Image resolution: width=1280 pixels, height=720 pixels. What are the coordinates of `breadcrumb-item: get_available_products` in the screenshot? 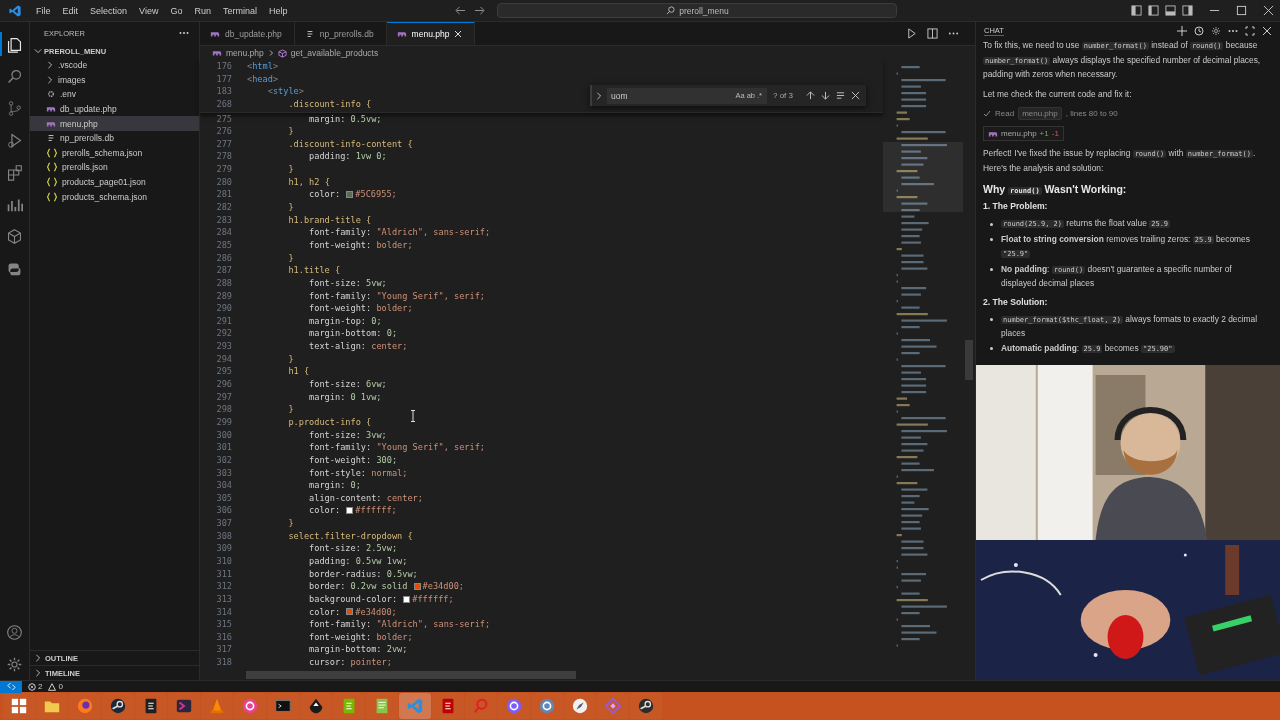 It's located at (334, 53).